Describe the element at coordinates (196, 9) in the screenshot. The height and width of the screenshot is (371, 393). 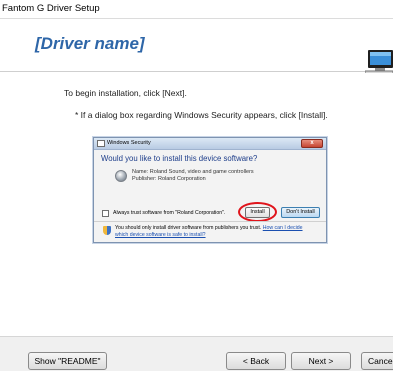
I see `window-title: Fantom G Driver Setup` at that location.